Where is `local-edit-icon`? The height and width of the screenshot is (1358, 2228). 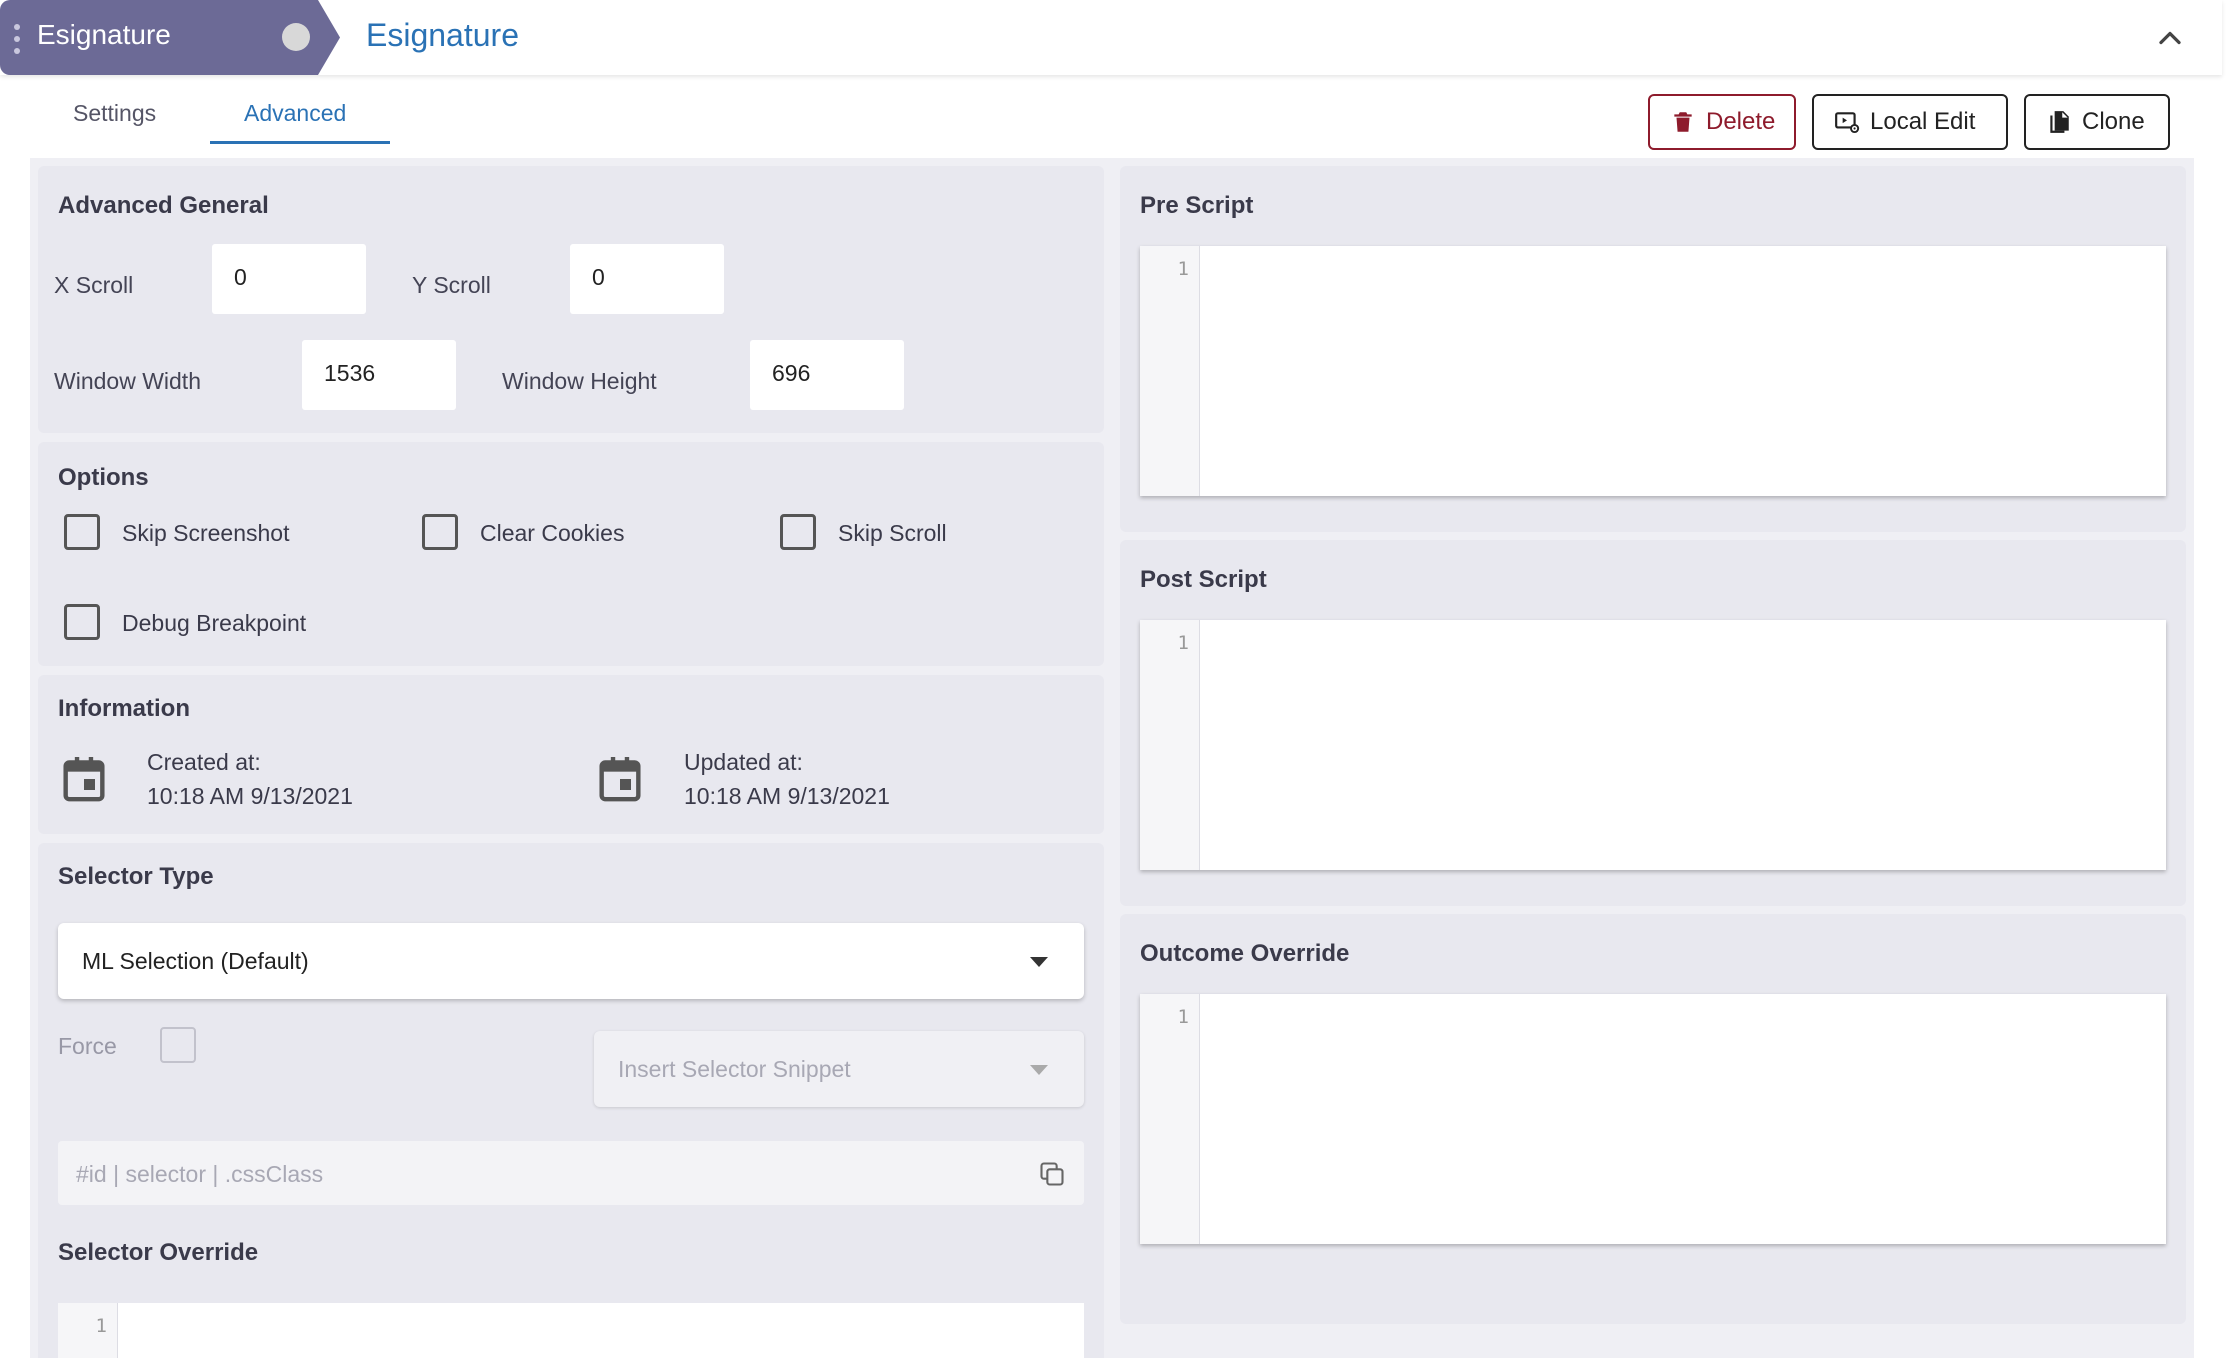 local-edit-icon is located at coordinates (1847, 123).